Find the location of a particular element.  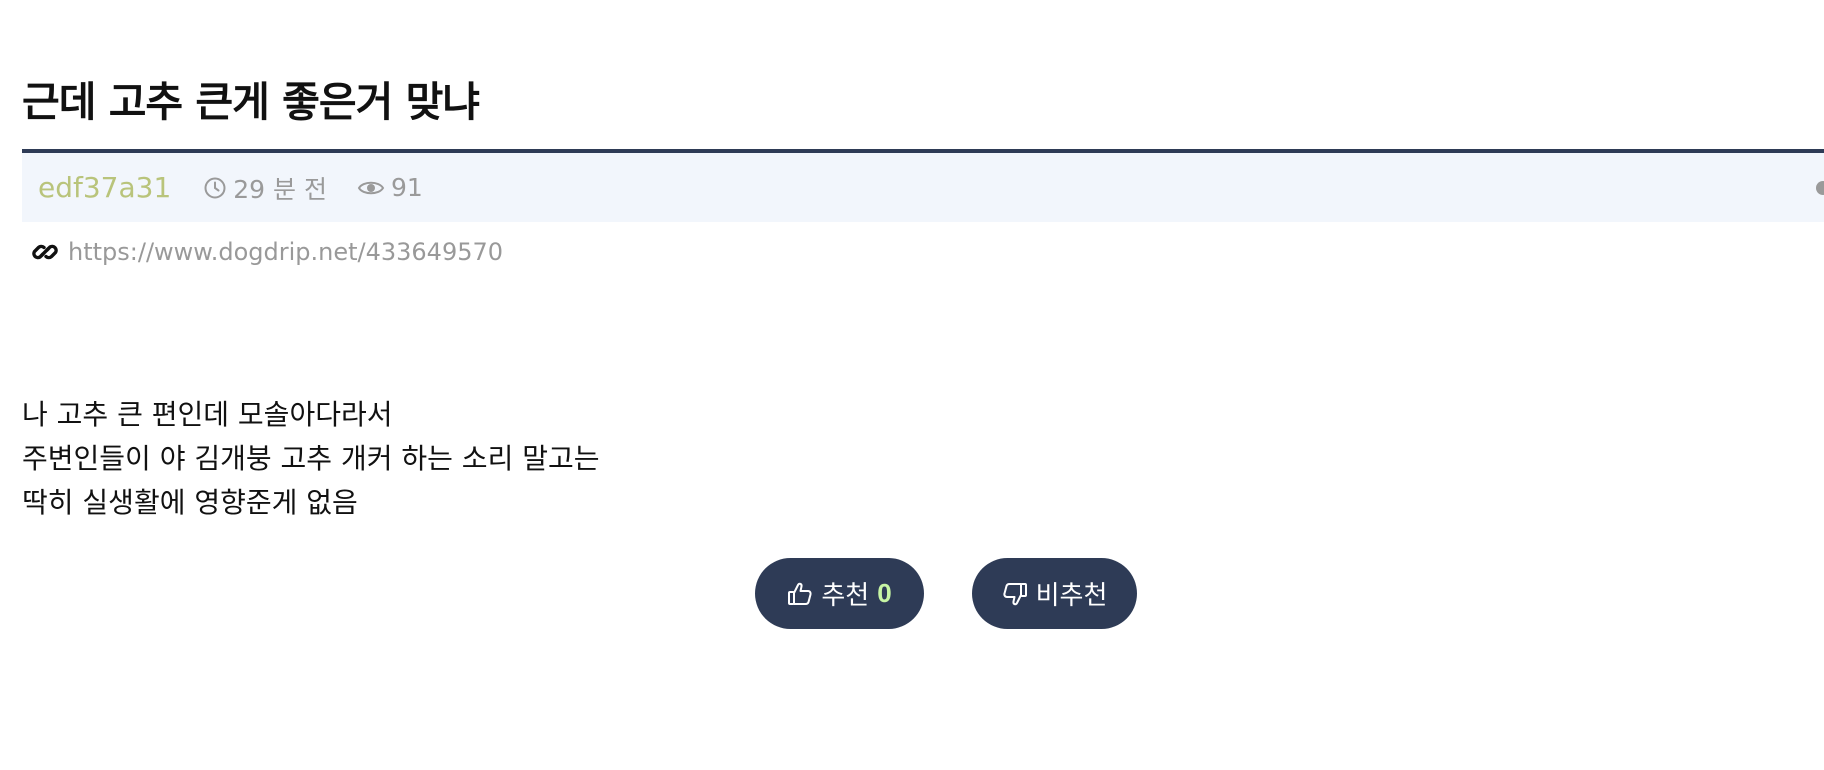

downvote-button: 비추천 is located at coordinates (1054, 593).